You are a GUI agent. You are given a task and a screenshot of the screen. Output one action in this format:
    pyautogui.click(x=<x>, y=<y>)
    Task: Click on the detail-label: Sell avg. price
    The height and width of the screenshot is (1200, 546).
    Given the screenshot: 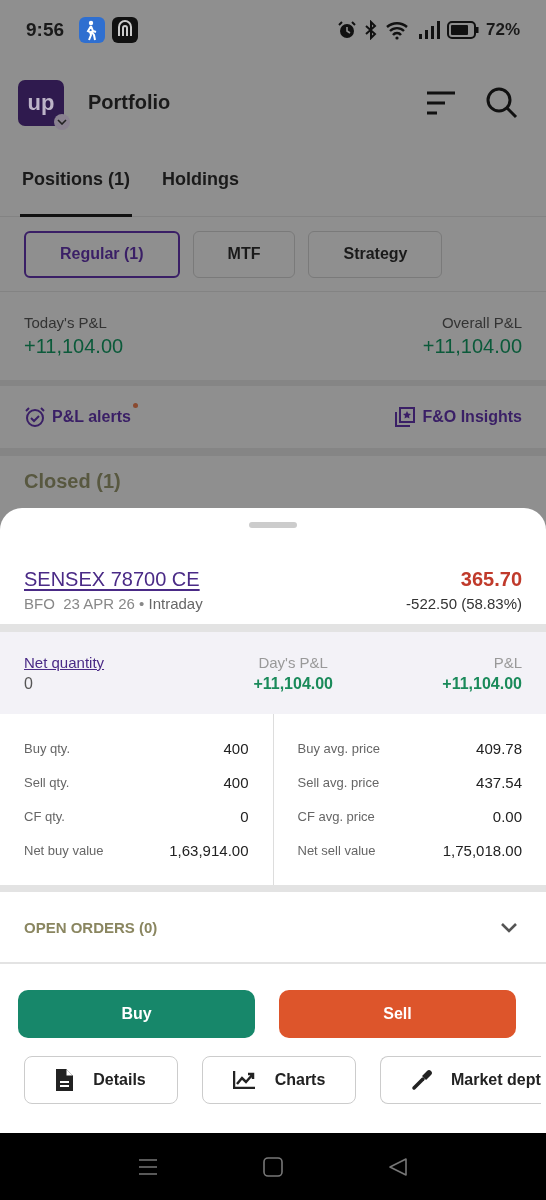 What is the action you would take?
    pyautogui.click(x=338, y=782)
    